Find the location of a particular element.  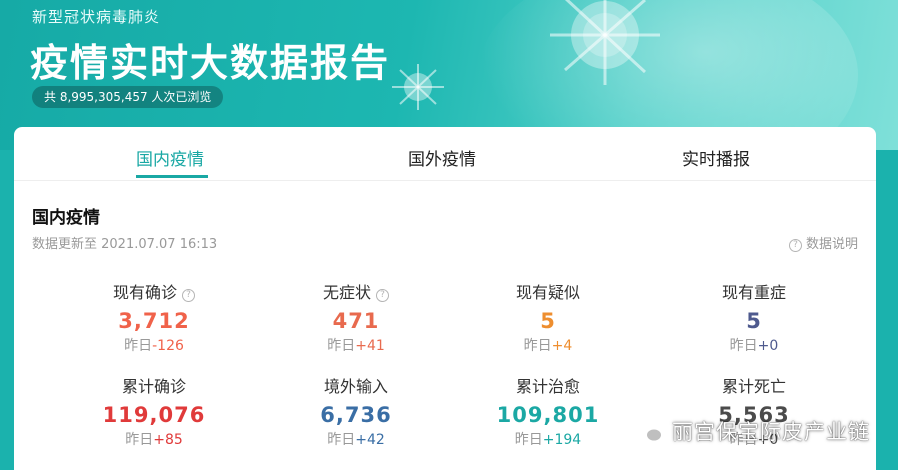

stat-card: 累计确诊 119,076 昨日+85 is located at coordinates (154, 411).